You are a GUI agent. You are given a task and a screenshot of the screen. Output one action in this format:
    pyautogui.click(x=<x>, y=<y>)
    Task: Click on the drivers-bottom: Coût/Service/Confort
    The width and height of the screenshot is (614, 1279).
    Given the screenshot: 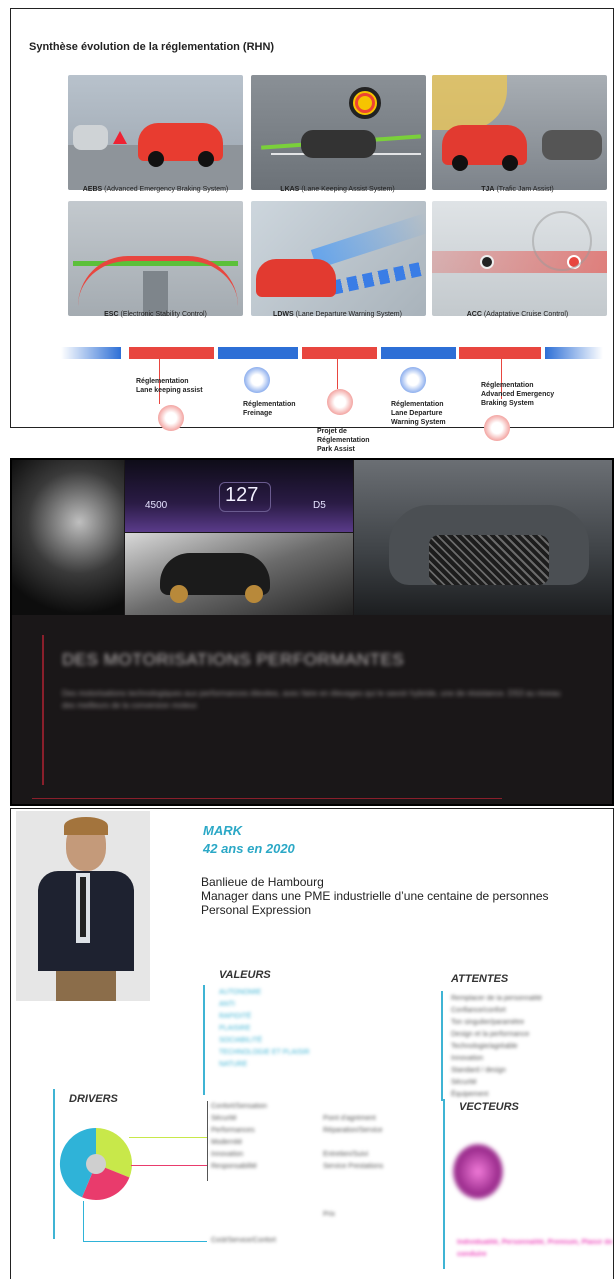 What is the action you would take?
    pyautogui.click(x=243, y=1240)
    